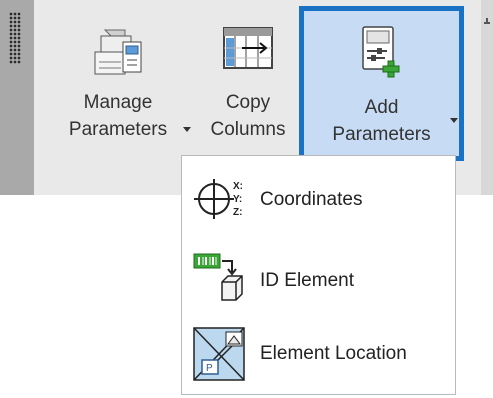  What do you see at coordinates (311, 199) in the screenshot?
I see `menu-label-coordinates: Coordinates` at bounding box center [311, 199].